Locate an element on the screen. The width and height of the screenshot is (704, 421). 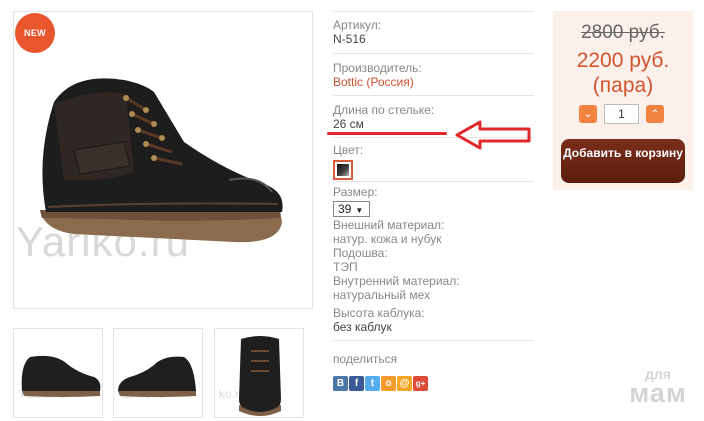
size-select: 39 ▼ is located at coordinates (351, 209).